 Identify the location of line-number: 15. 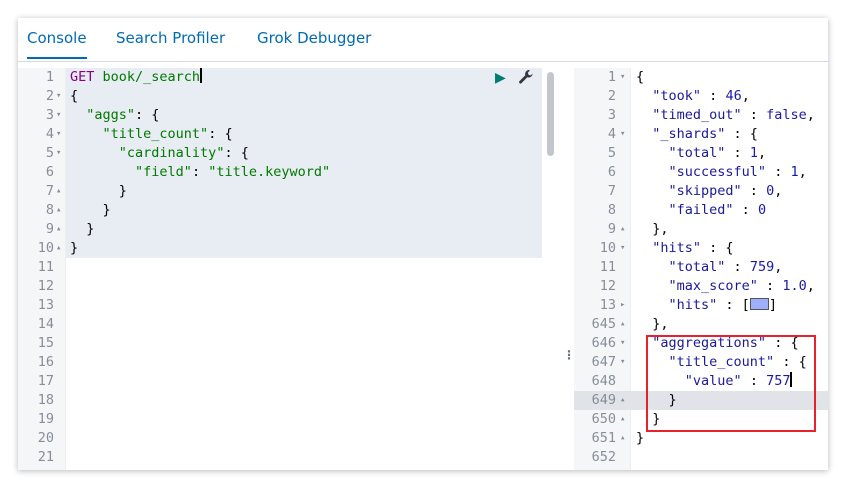
(45, 343).